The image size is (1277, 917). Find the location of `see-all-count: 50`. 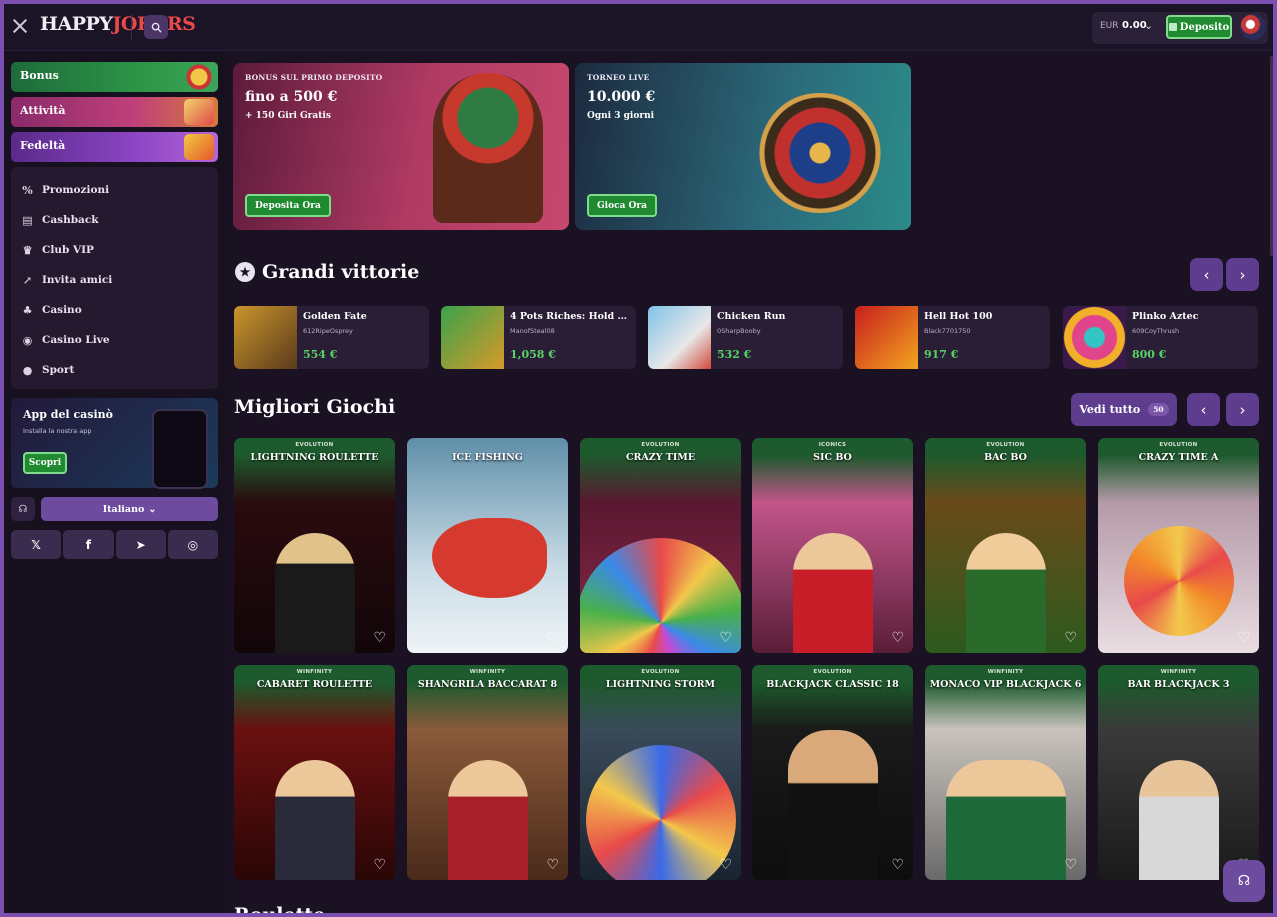

see-all-count: 50 is located at coordinates (1158, 409).